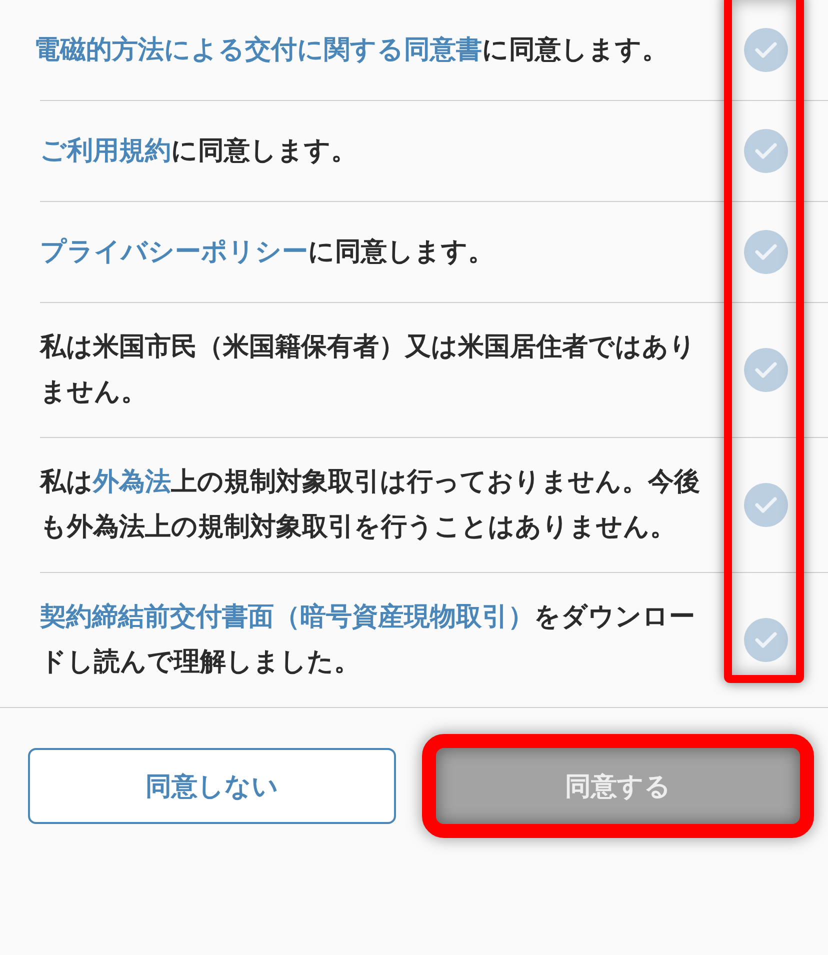  Describe the element at coordinates (174, 251) in the screenshot. I see `document-link: プライバシーポリシー` at that location.